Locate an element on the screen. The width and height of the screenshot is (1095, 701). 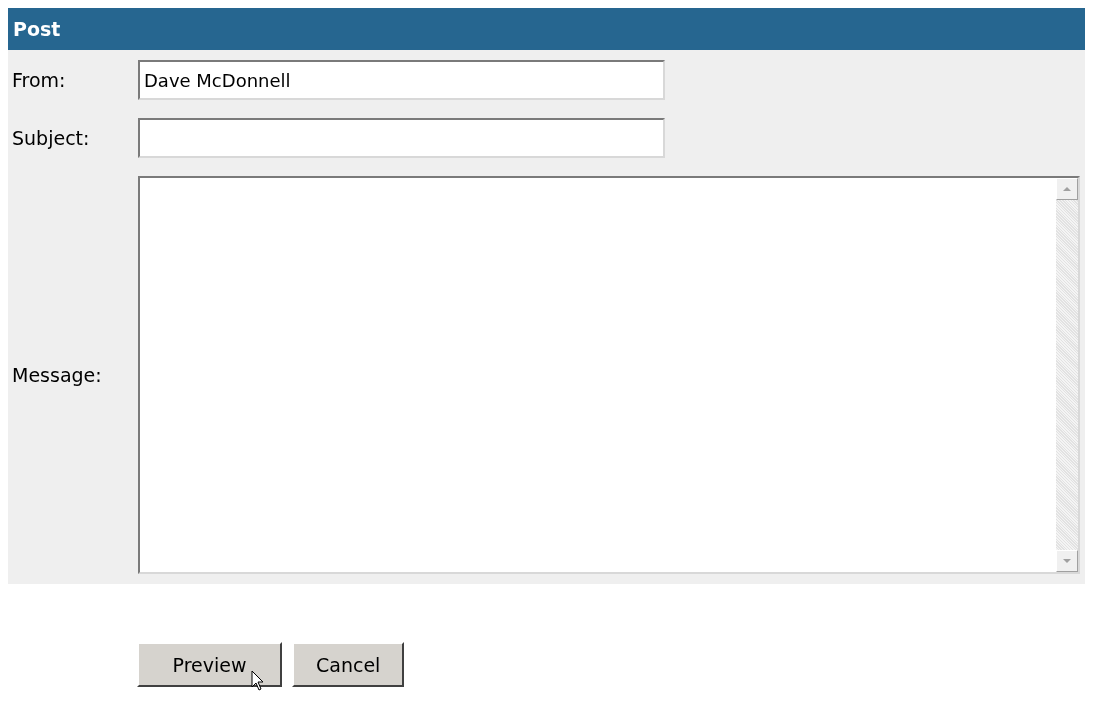
field-label: Subject: is located at coordinates (51, 138).